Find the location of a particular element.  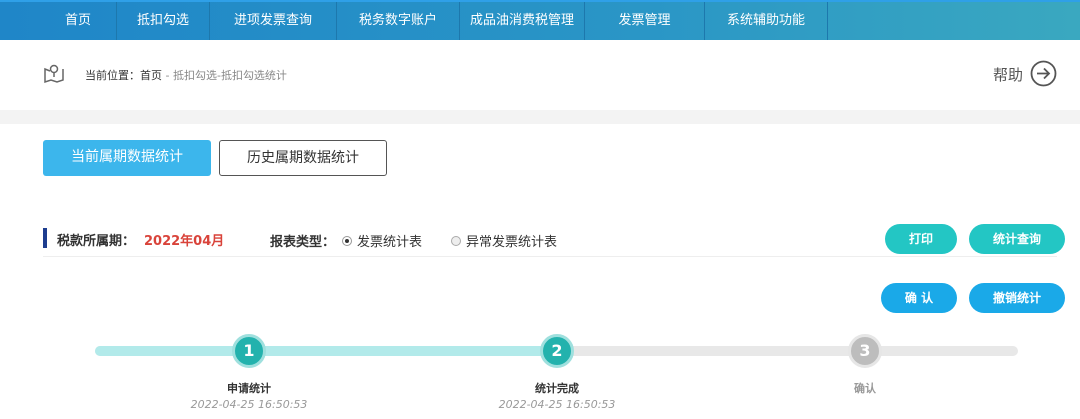

nav-invoice-manage: 发票管理 is located at coordinates (645, 21).